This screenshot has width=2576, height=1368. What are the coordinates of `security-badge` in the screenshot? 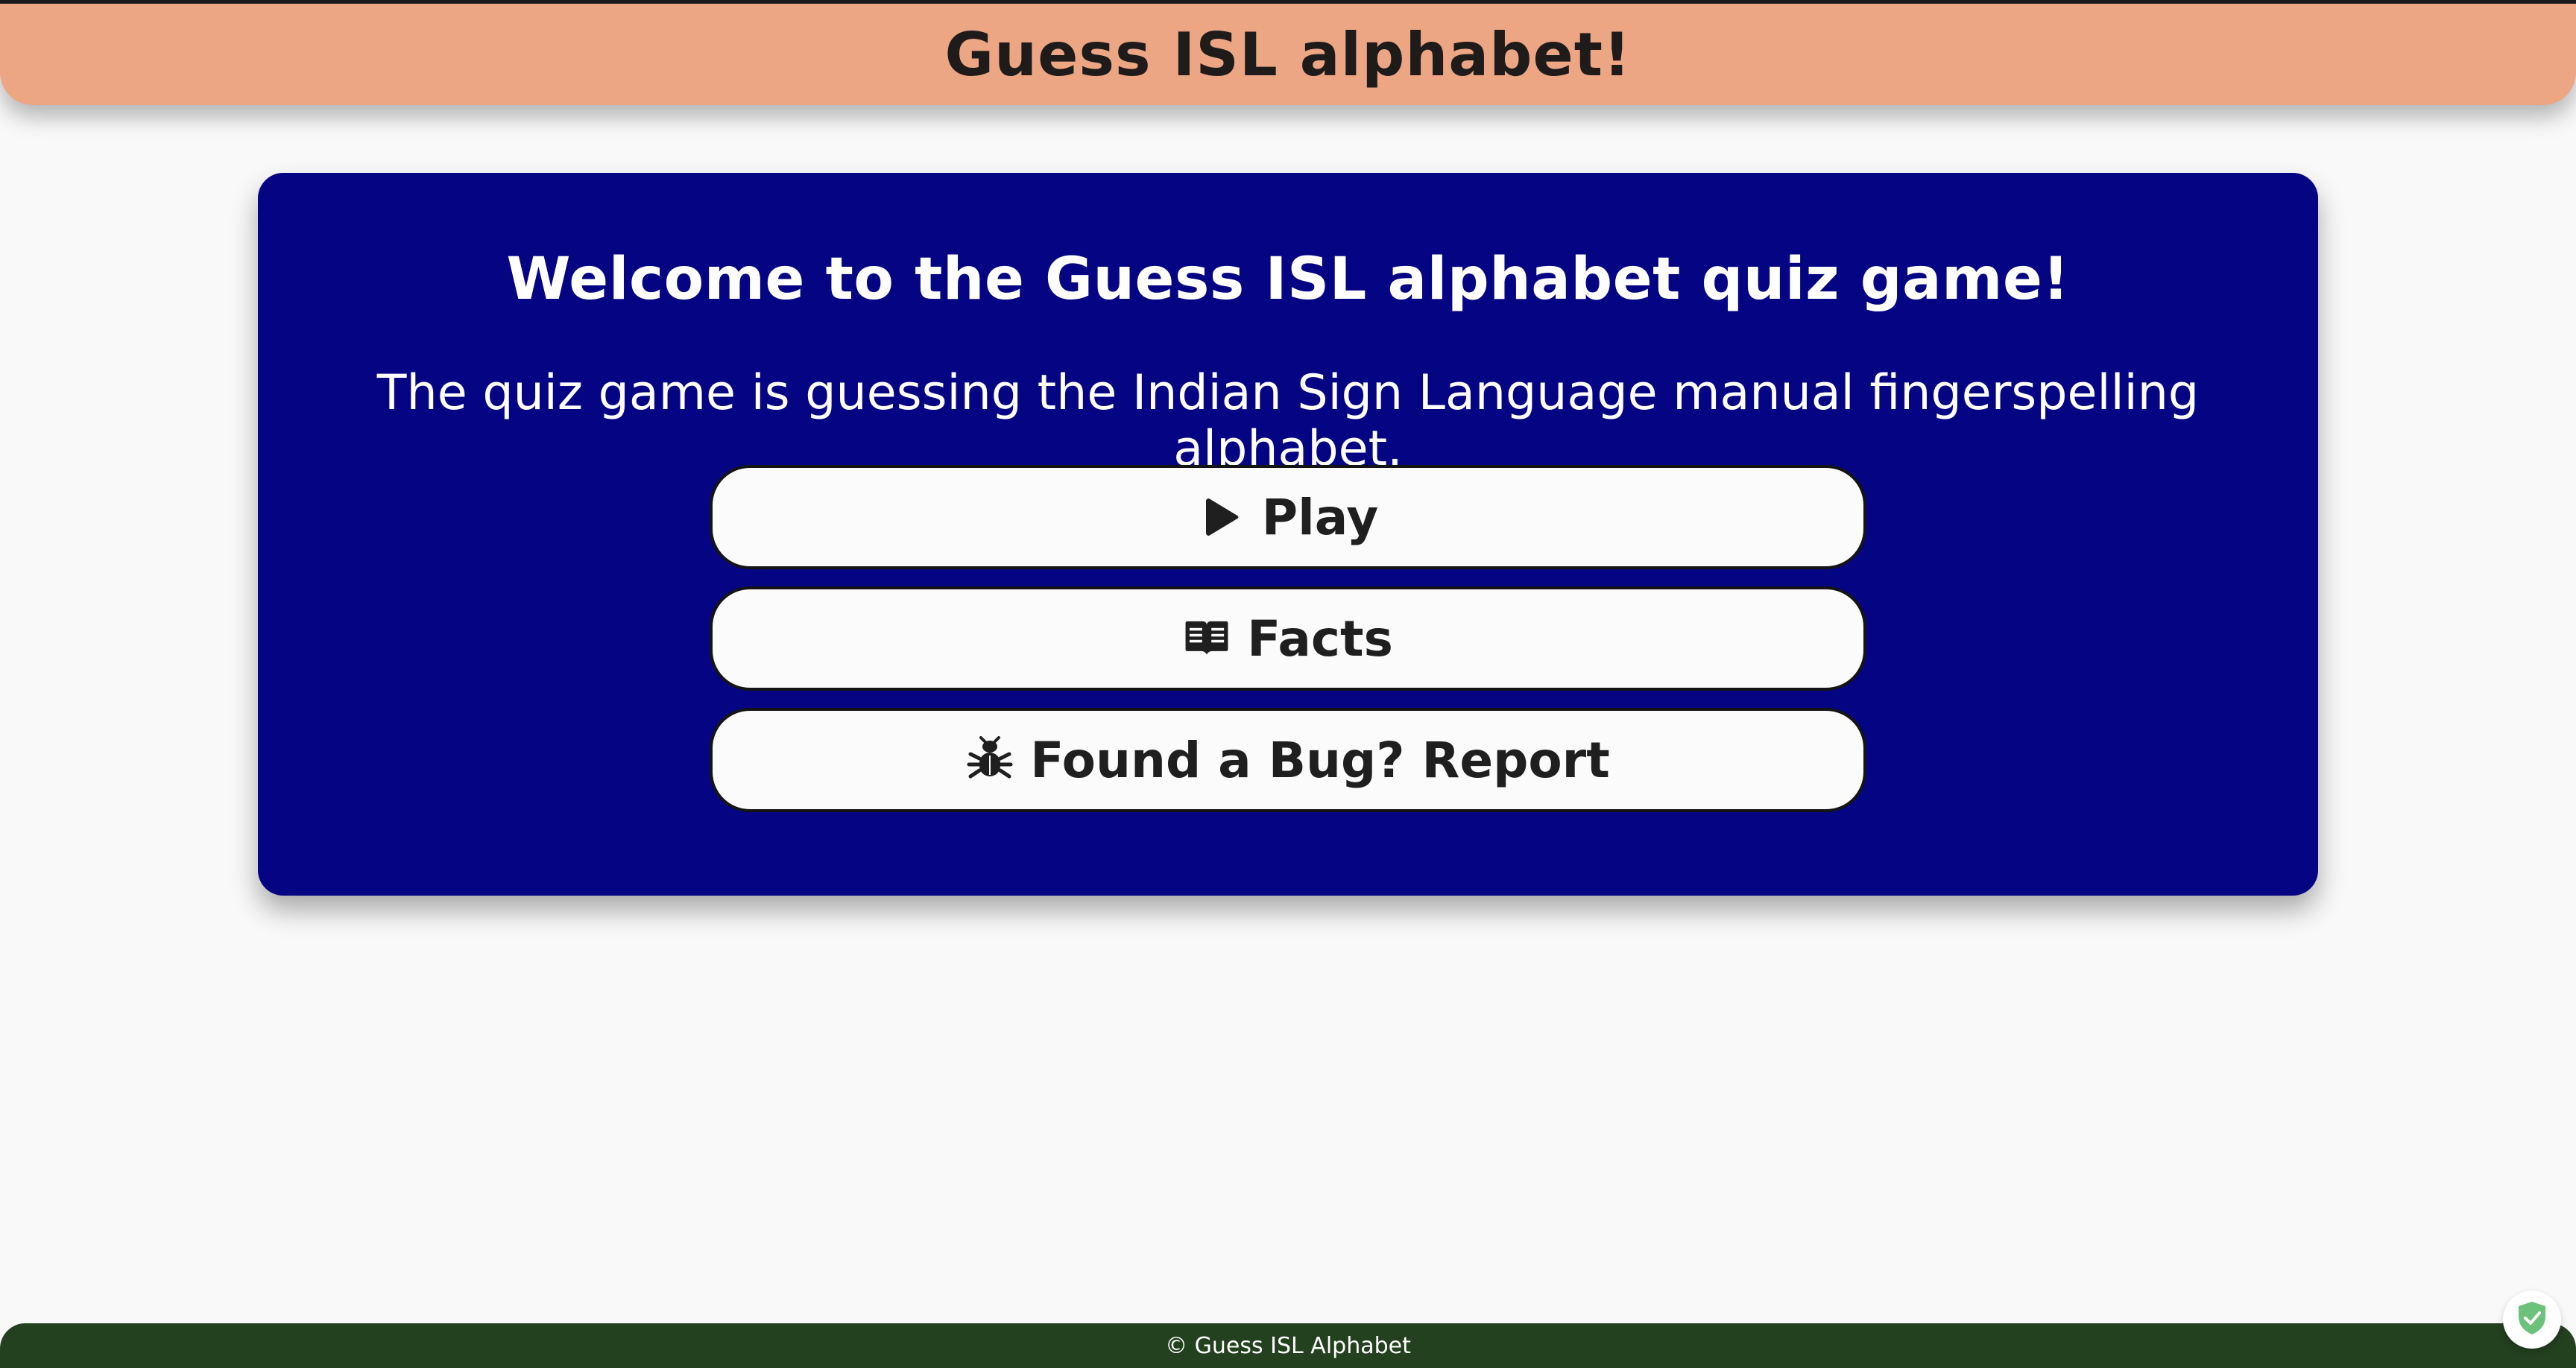 It's located at (2532, 1320).